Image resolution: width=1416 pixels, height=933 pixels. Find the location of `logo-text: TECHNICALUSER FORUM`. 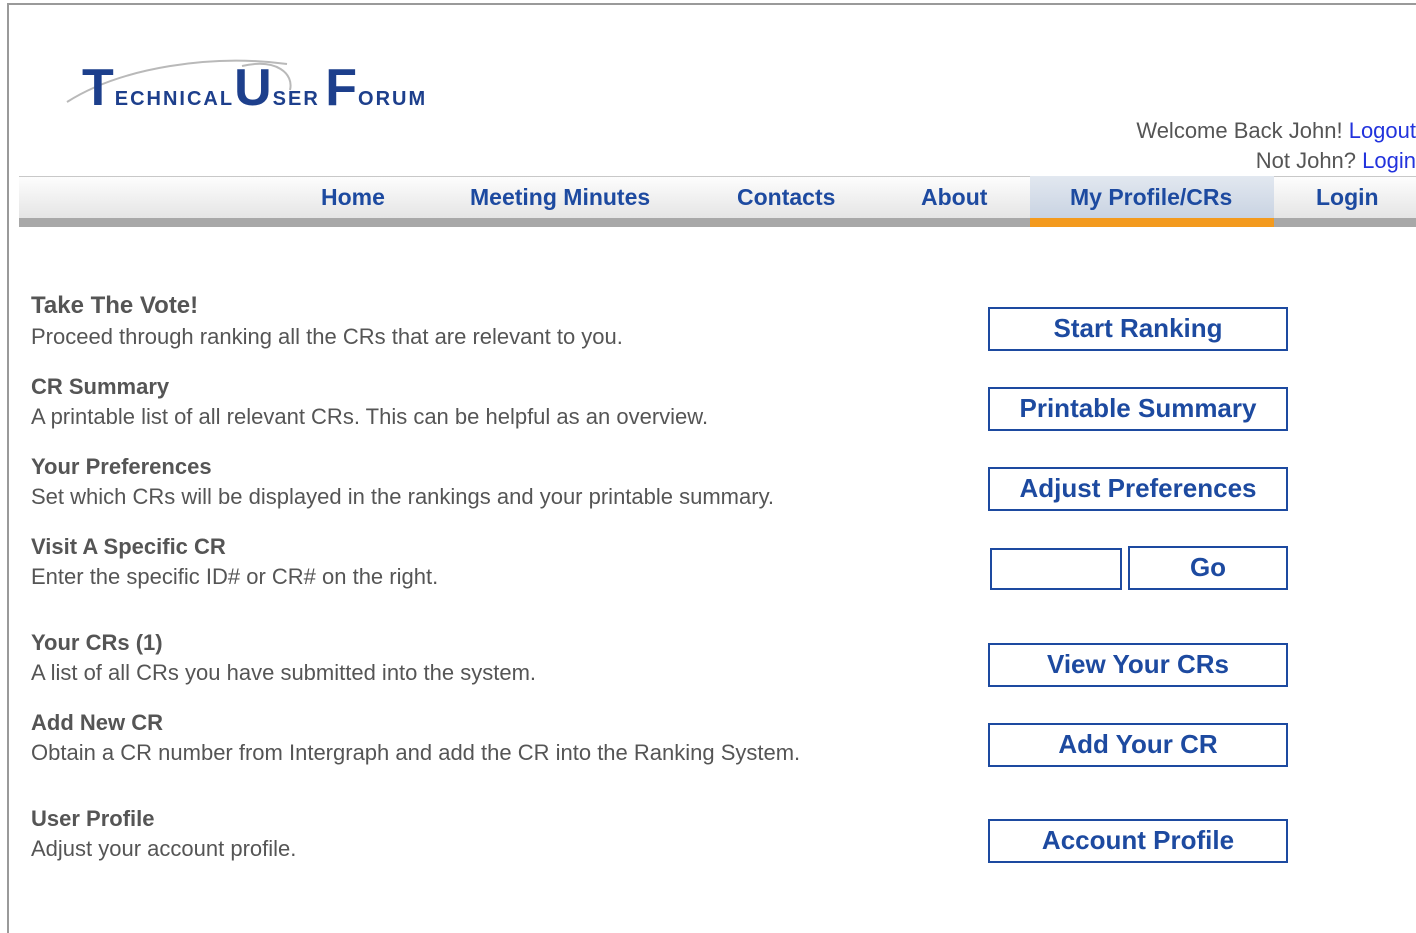

logo-text: TECHNICALUSER FORUM is located at coordinates (255, 88).